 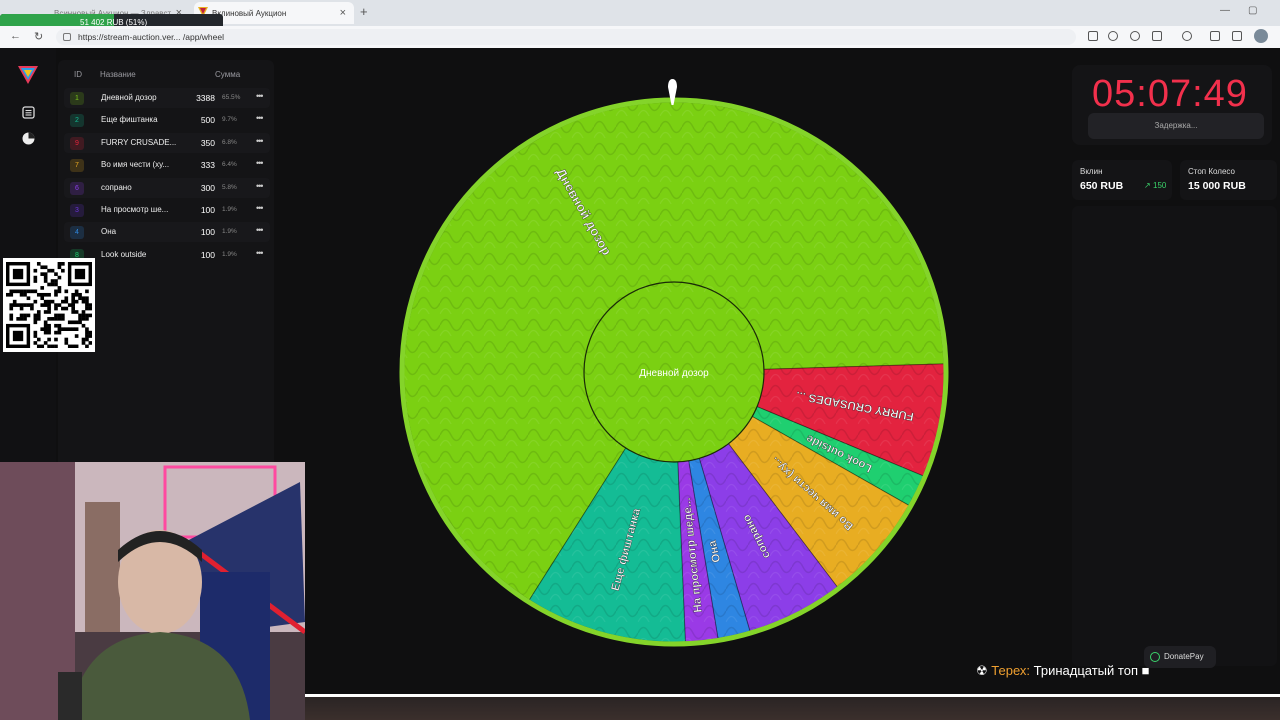 I want to click on contribution-delta: 150, so click(x=1160, y=185).